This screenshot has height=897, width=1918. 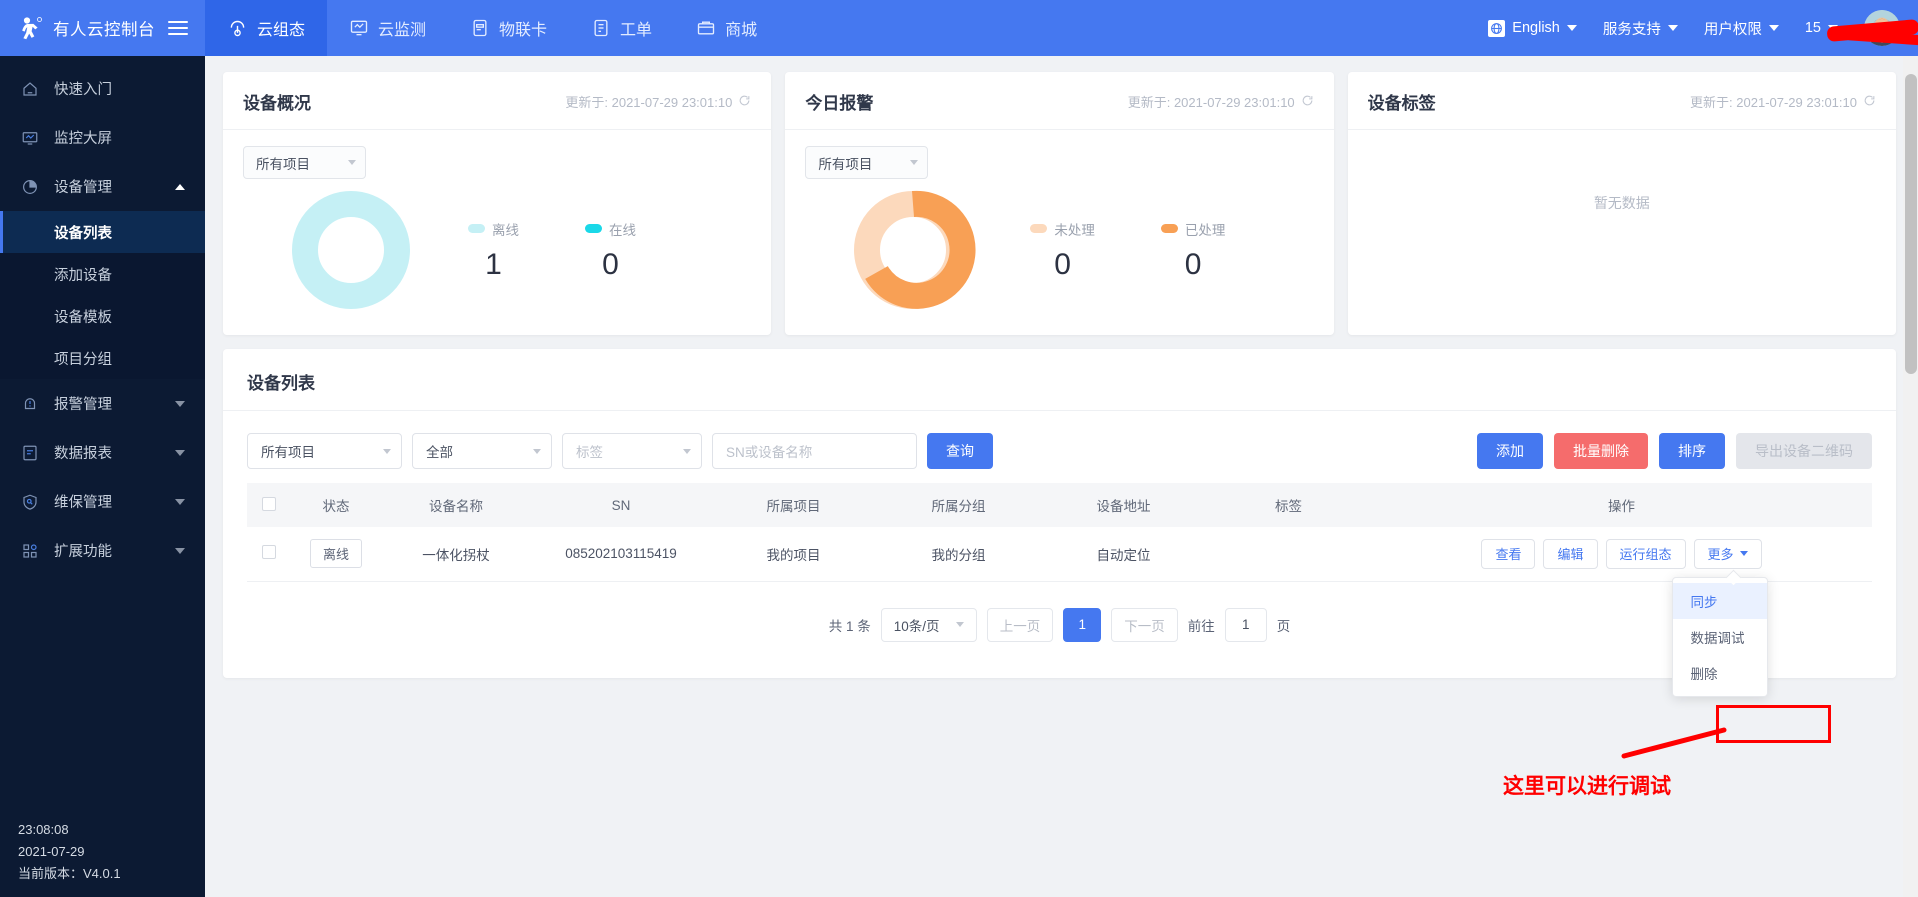 What do you see at coordinates (622, 230) in the screenshot?
I see `legend-label: 在线` at bounding box center [622, 230].